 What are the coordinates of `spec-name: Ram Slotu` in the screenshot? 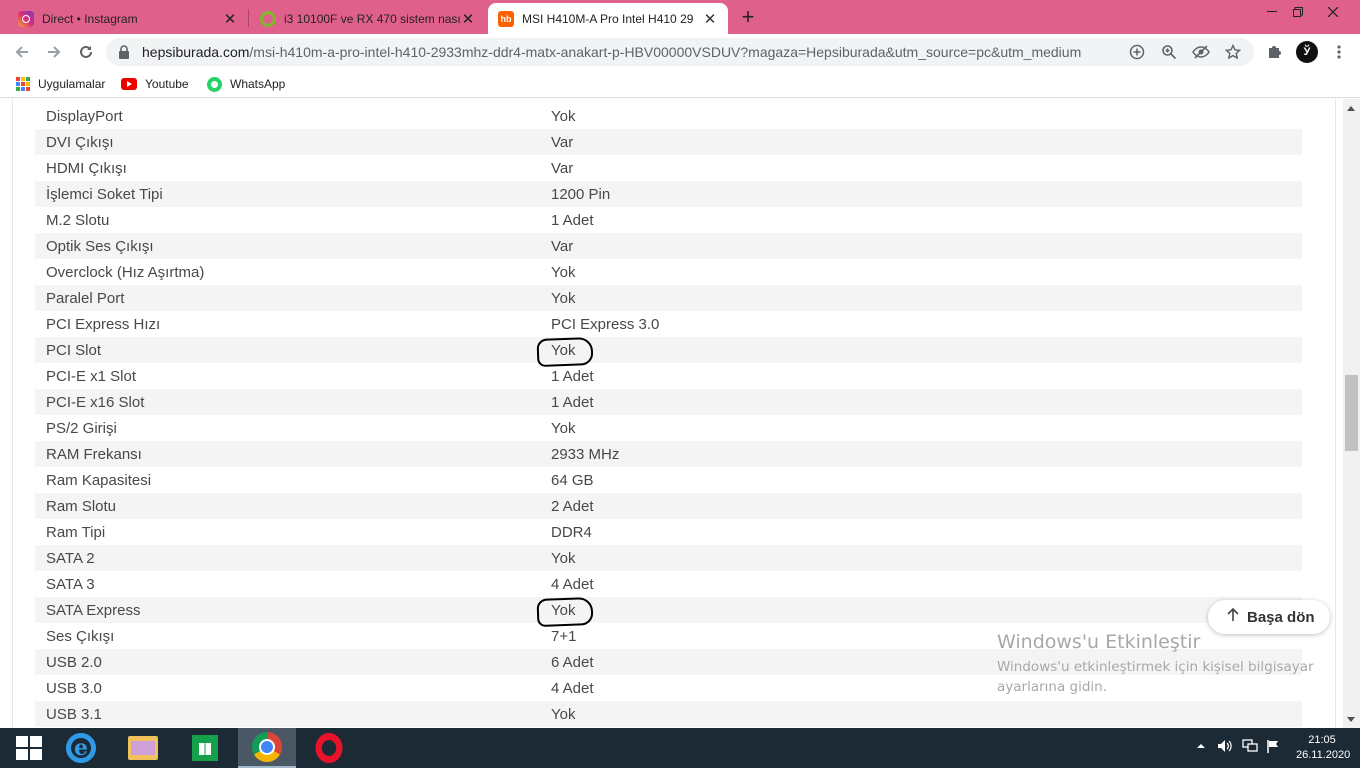 It's located at (81, 506).